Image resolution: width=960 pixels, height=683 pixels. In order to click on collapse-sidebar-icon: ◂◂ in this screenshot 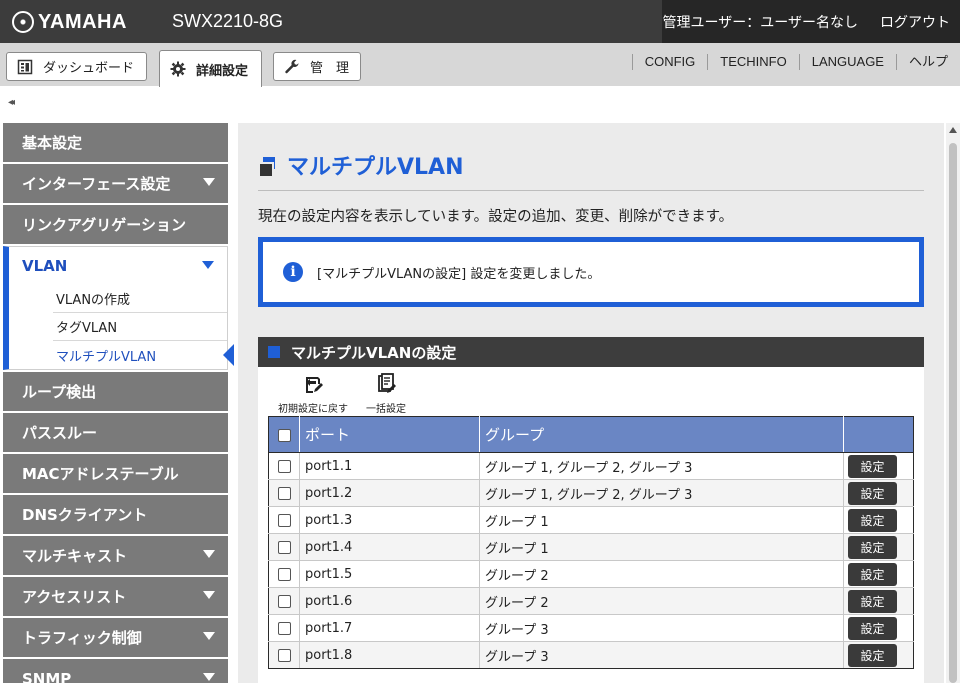, I will do `click(11, 102)`.